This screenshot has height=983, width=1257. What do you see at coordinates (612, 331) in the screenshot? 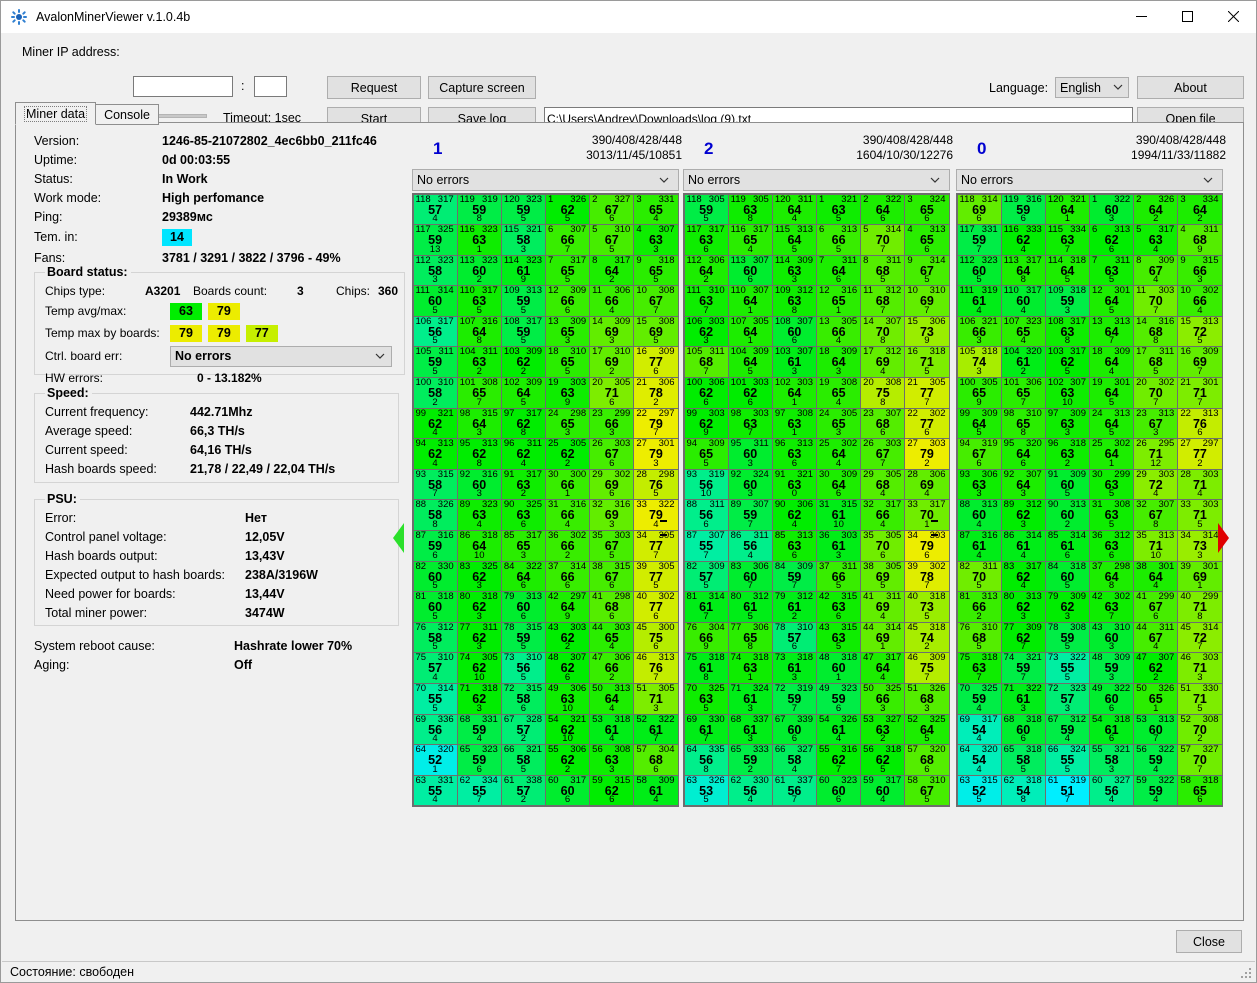
I see `chip-cell: 14 309 69 3` at bounding box center [612, 331].